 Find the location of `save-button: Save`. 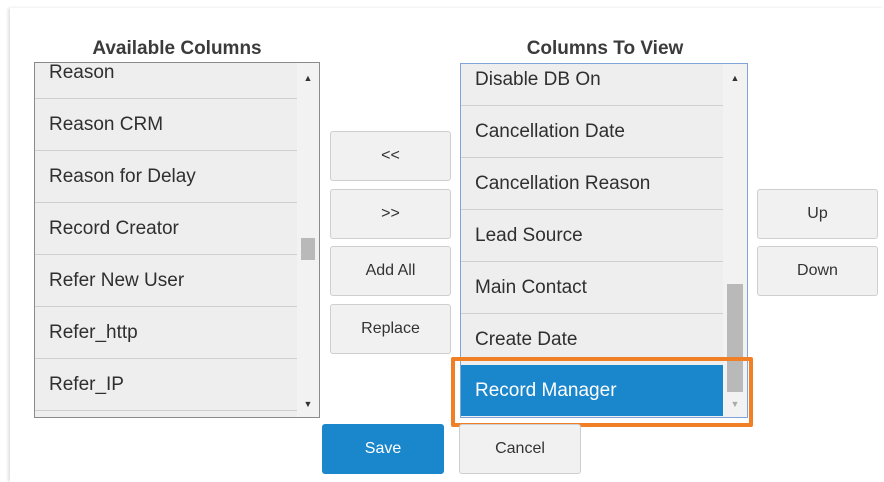

save-button: Save is located at coordinates (383, 449).